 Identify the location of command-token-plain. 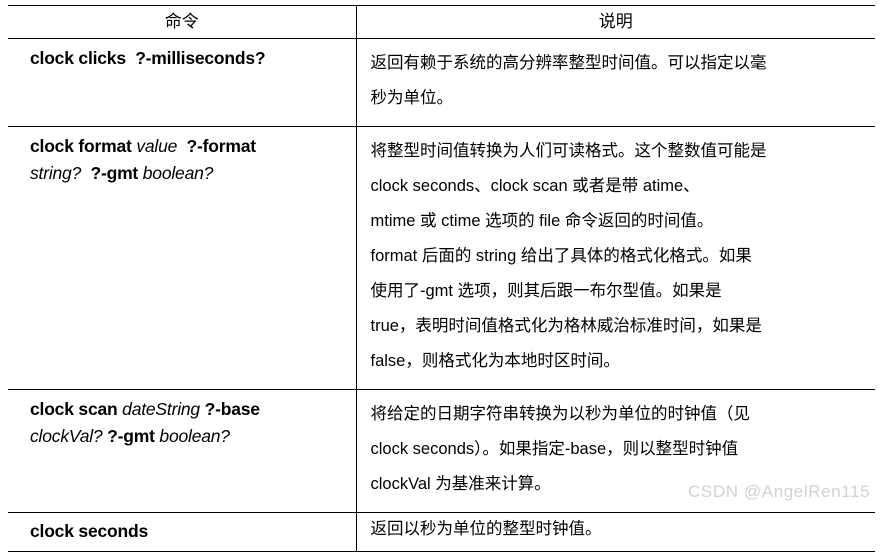
(181, 146).